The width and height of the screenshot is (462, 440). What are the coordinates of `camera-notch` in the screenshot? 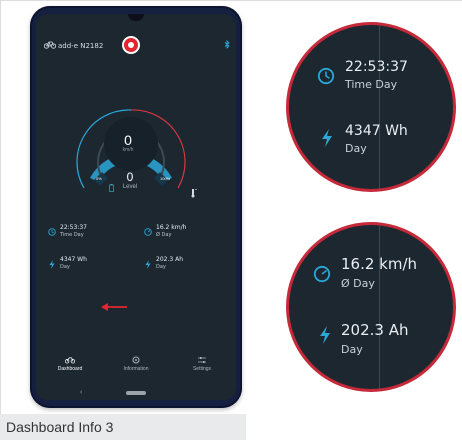 It's located at (136, 17).